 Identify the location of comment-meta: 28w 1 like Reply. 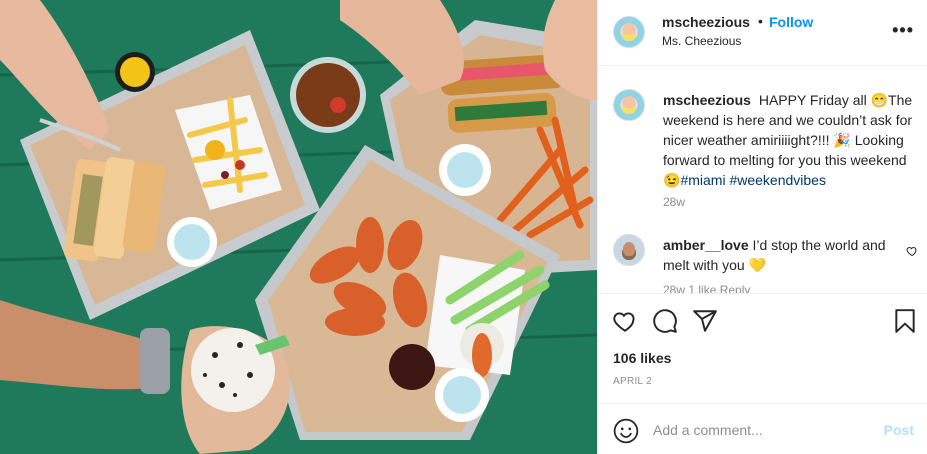
(707, 288).